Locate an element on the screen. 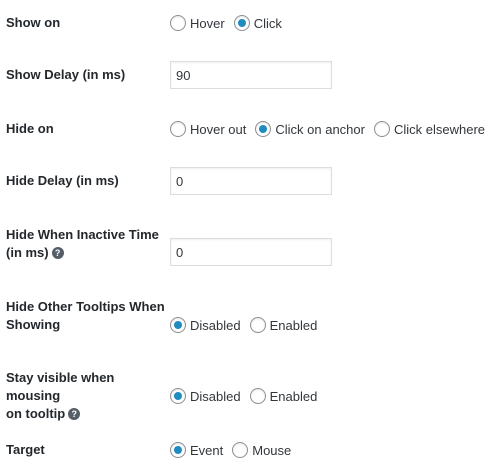 This screenshot has height=474, width=497. show-on-click-label: Click is located at coordinates (267, 23).